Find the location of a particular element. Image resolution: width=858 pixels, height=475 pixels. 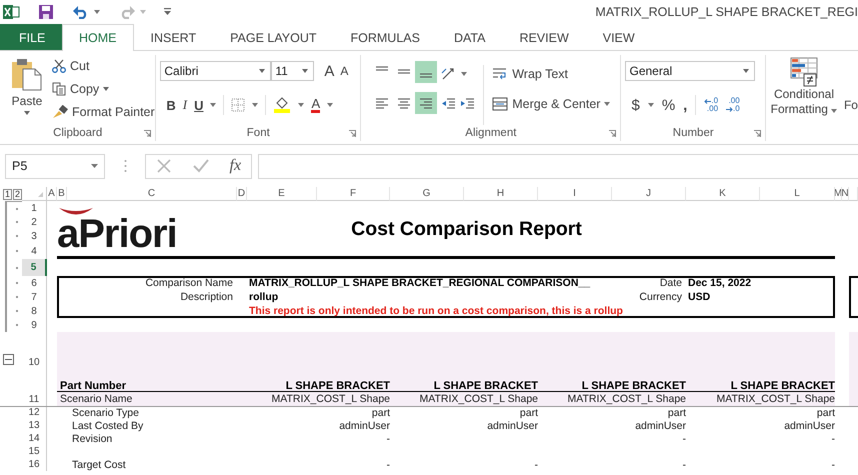

font-size-field: 11 is located at coordinates (292, 71).